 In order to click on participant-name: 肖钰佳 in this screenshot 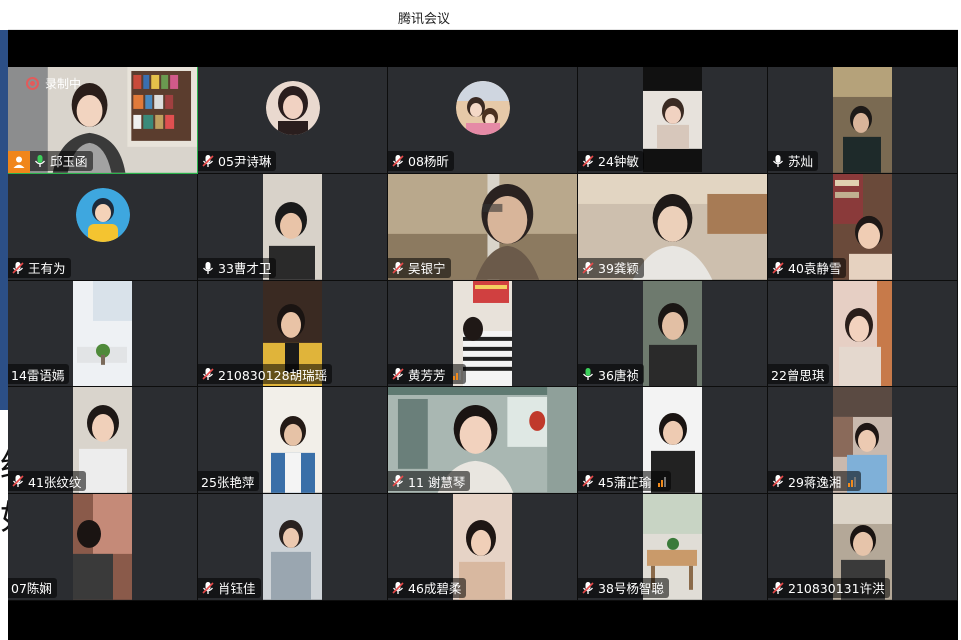, I will do `click(237, 589)`.